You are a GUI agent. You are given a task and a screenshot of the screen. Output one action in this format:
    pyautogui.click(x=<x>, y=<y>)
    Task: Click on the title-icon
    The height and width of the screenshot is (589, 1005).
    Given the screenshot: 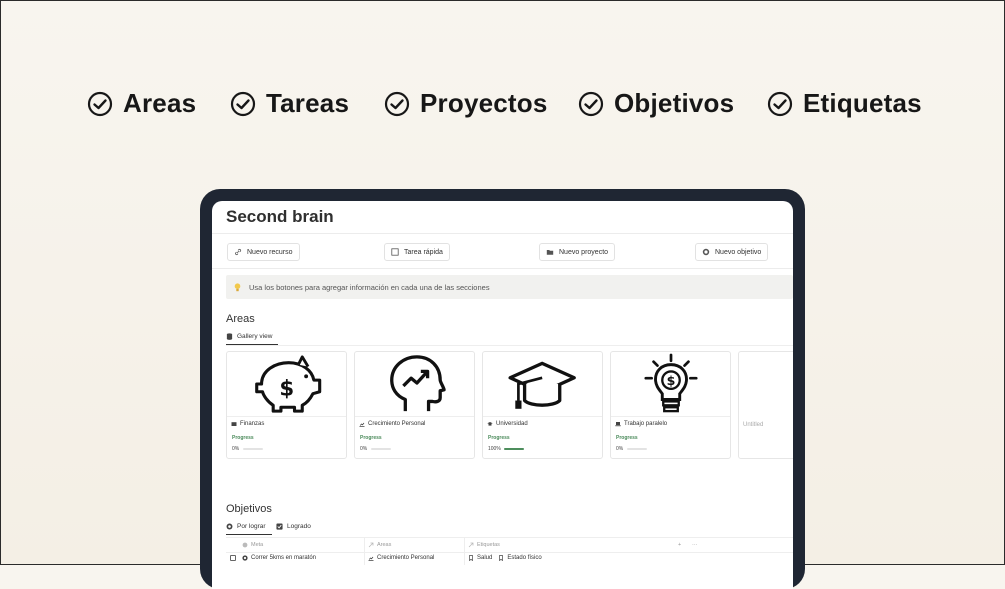 What is the action you would take?
    pyautogui.click(x=245, y=545)
    